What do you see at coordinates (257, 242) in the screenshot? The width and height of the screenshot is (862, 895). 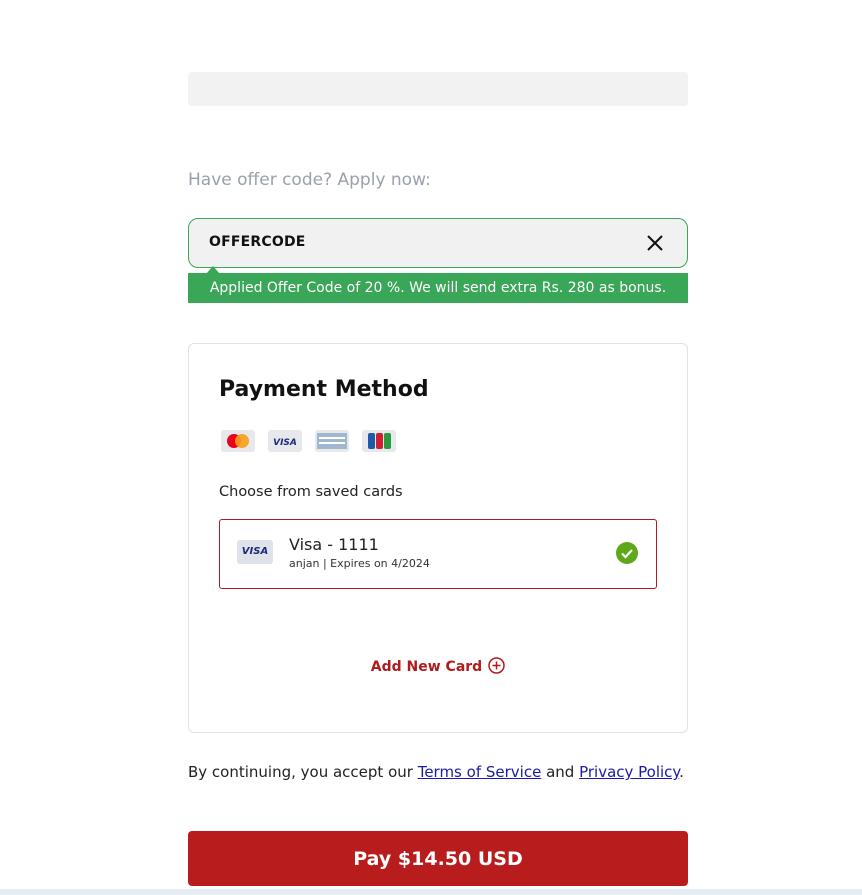 I see `offer-code-value: OFFERCODE` at bounding box center [257, 242].